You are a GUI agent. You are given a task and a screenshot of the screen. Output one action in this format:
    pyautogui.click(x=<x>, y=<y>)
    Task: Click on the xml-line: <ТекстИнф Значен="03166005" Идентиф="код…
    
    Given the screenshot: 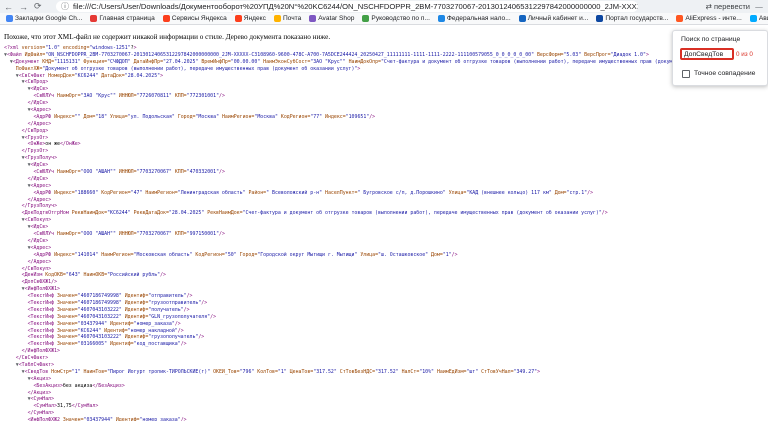 What is the action you would take?
    pyautogui.click(x=107, y=344)
    